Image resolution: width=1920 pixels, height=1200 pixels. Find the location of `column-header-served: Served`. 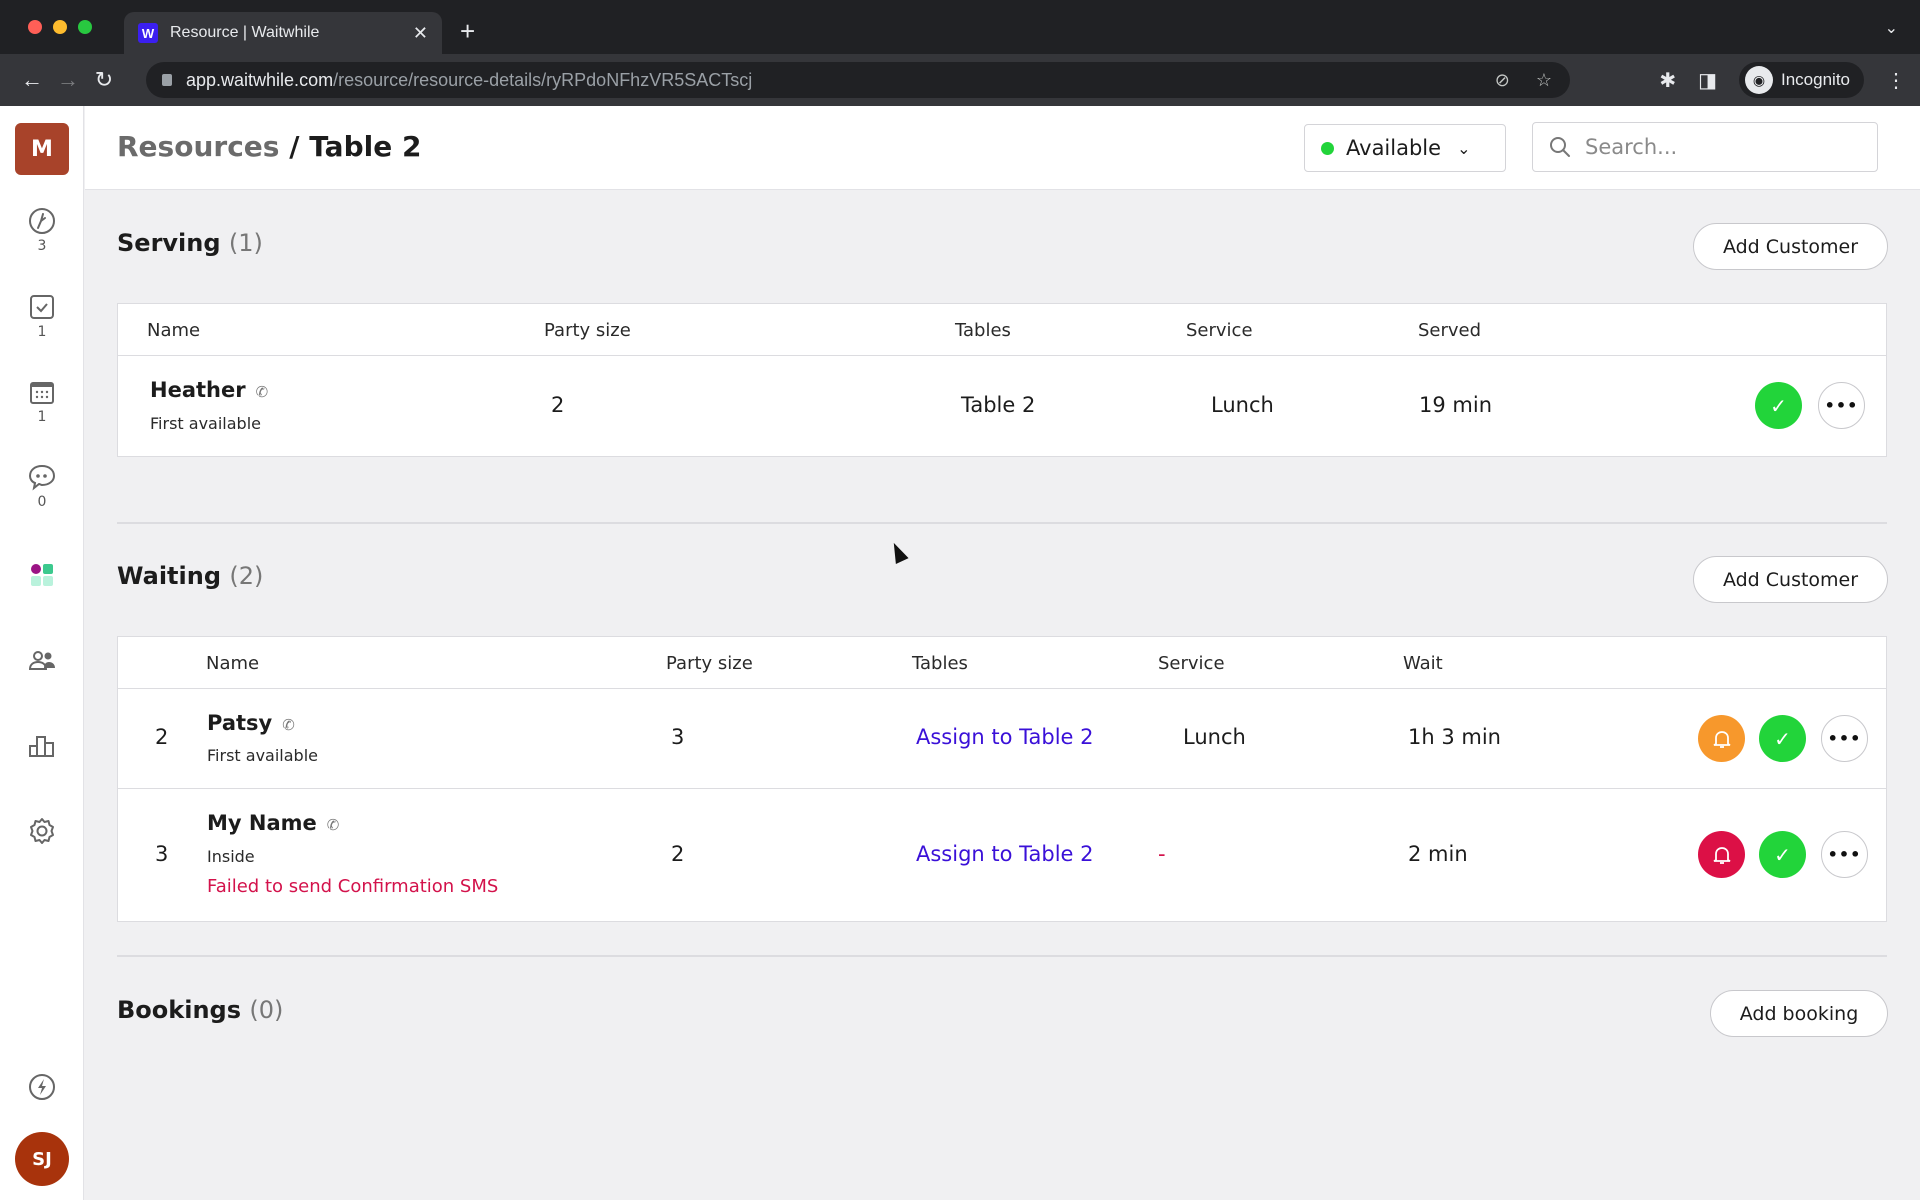

column-header-served: Served is located at coordinates (1449, 330).